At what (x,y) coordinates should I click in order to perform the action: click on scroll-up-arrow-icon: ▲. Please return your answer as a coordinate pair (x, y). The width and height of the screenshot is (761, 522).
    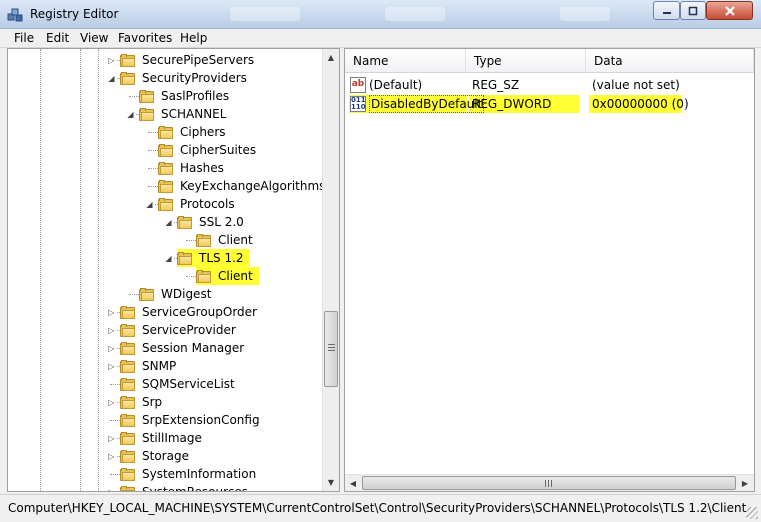
    Looking at the image, I should click on (331, 57).